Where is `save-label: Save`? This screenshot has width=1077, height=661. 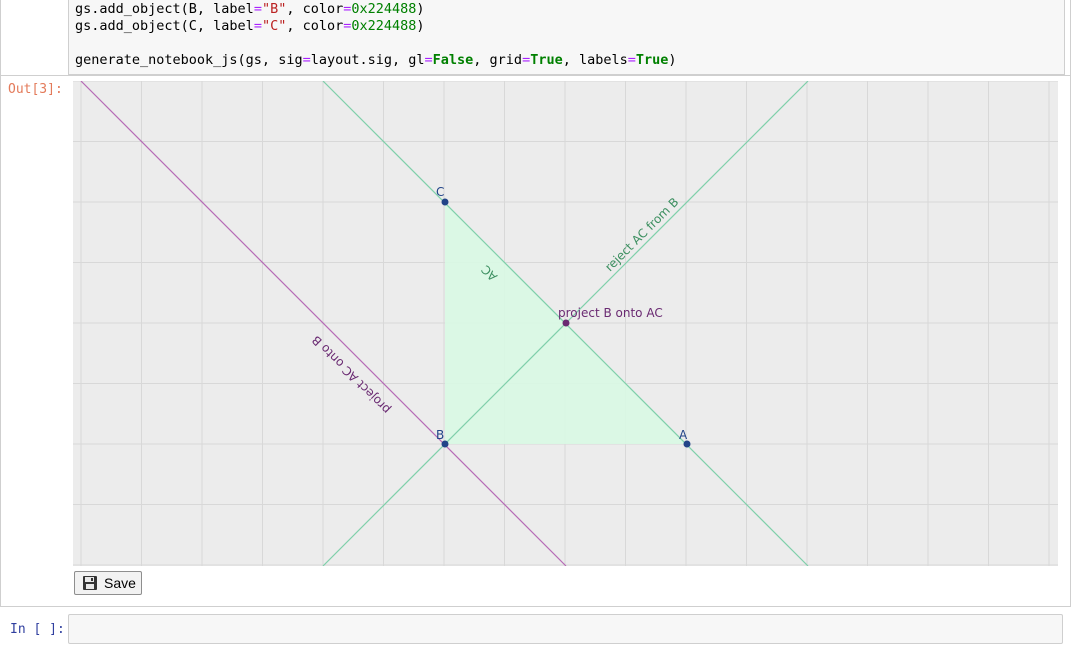
save-label: Save is located at coordinates (120, 583).